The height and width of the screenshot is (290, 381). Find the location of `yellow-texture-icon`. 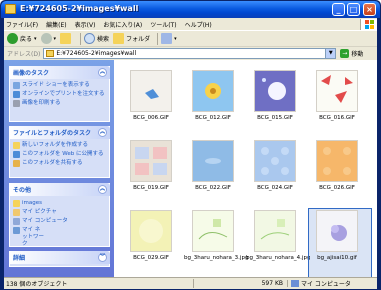

yellow-texture-icon is located at coordinates (151, 231).